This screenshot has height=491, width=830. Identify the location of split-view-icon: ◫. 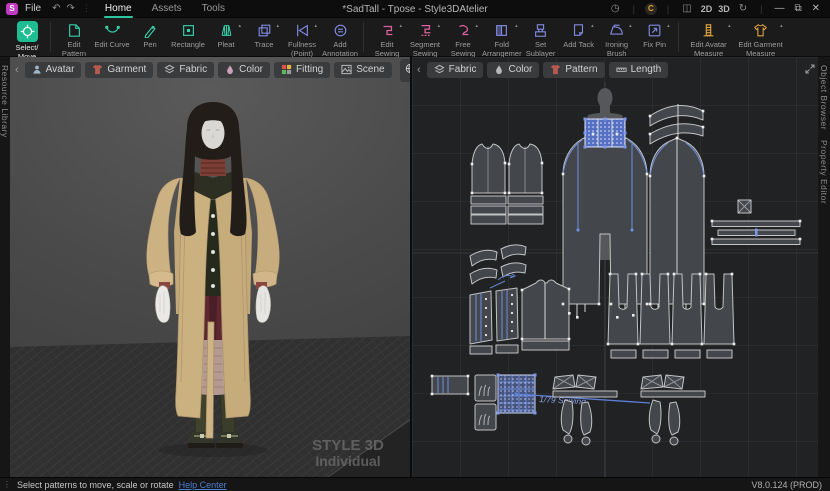
(686, 8).